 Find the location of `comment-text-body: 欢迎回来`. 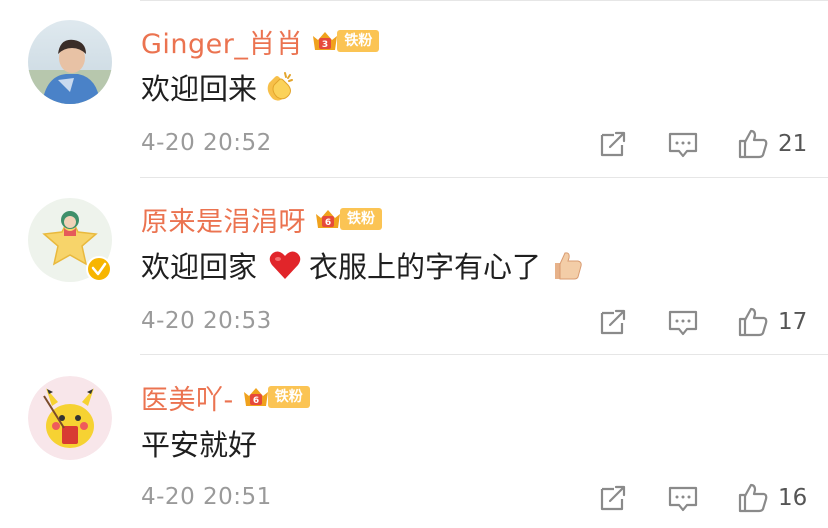

comment-text-body: 欢迎回来 is located at coordinates (199, 89).